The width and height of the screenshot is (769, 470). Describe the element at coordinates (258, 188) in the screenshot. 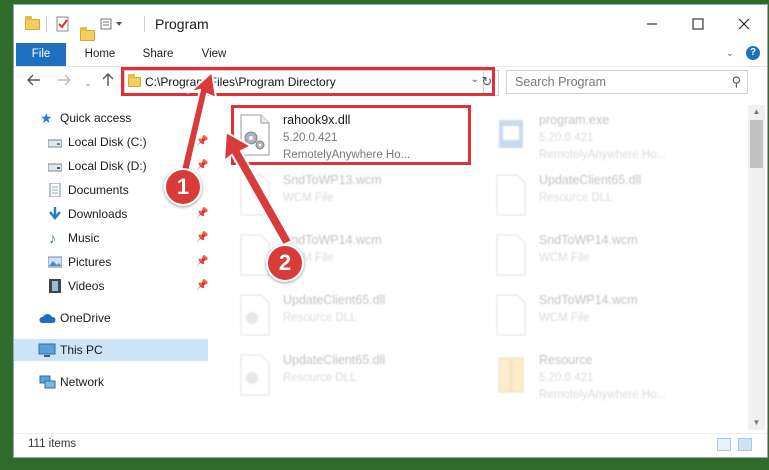

I see `arrow-to-file` at that location.